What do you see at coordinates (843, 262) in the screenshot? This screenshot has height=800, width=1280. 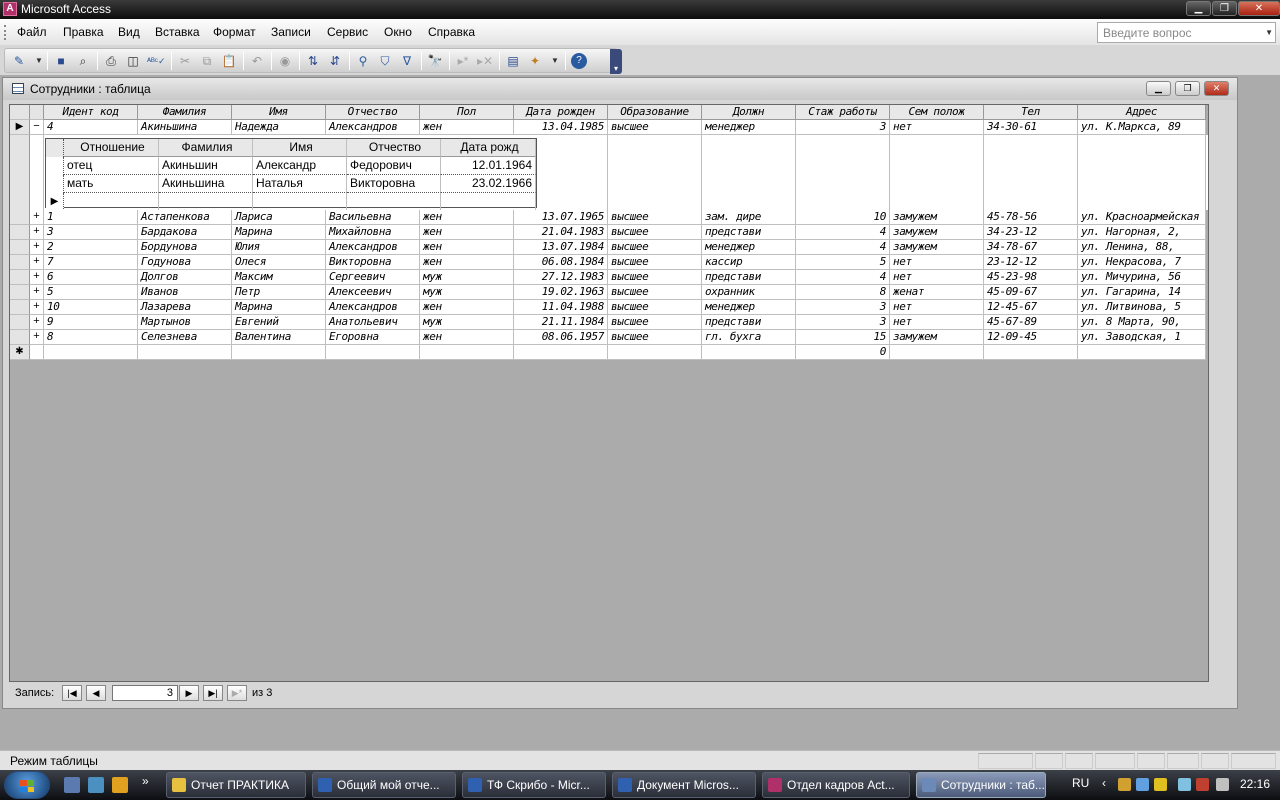 I see `table-cell: 5` at bounding box center [843, 262].